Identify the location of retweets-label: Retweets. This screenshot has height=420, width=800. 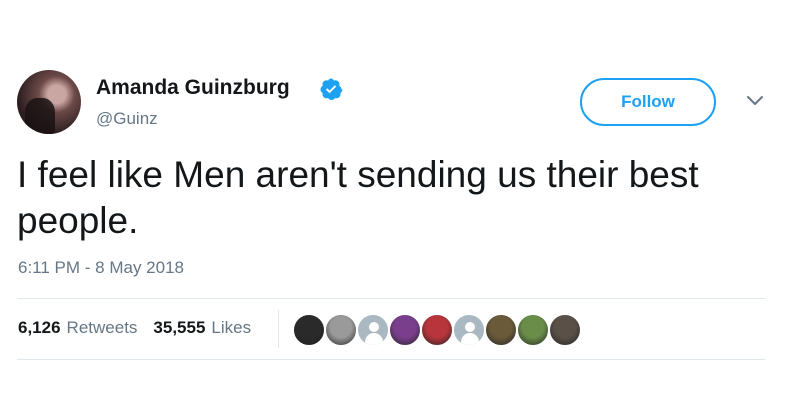
(102, 327).